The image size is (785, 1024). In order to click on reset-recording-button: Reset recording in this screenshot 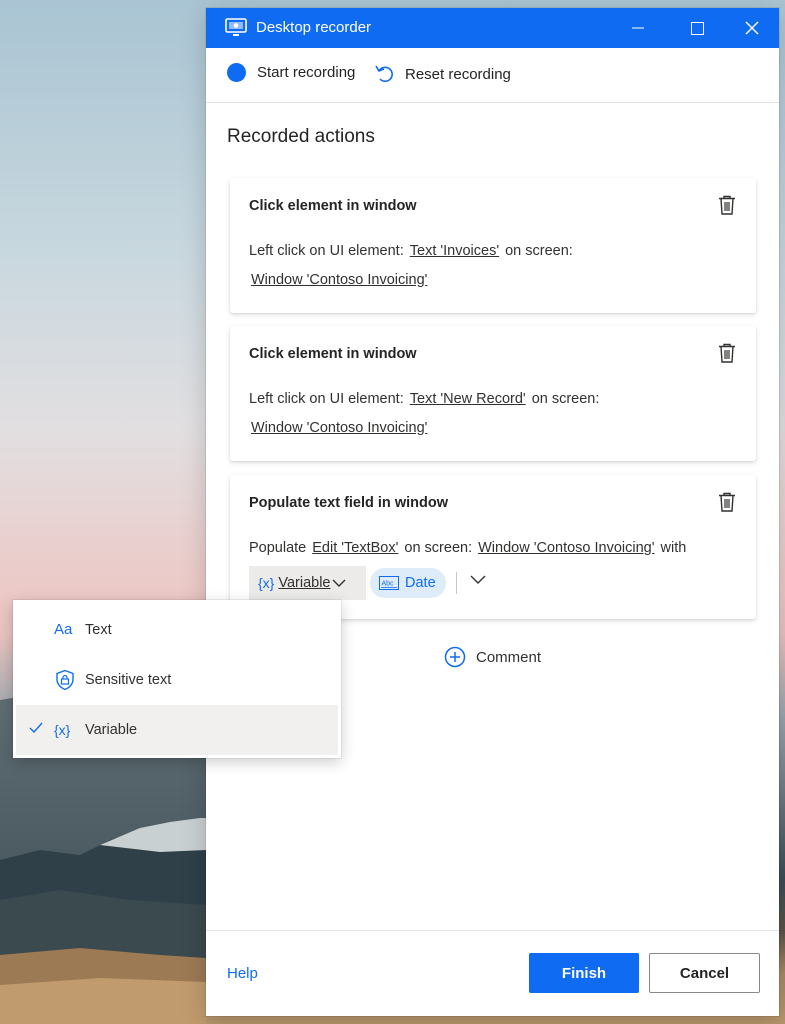, I will do `click(442, 74)`.